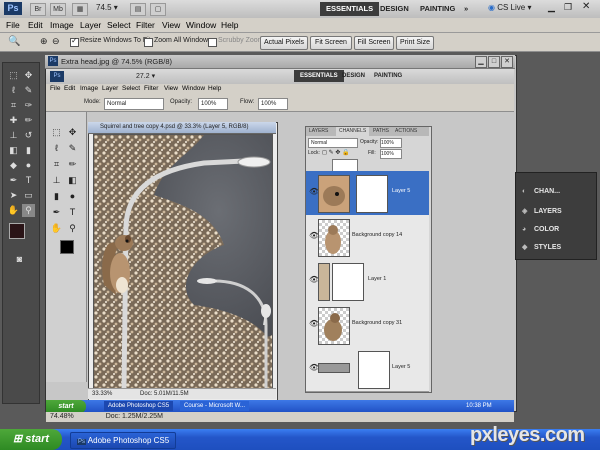 This screenshot has width=600, height=450. Describe the element at coordinates (331, 43) in the screenshot. I see `fit-screen-button: Fit Screen` at that location.